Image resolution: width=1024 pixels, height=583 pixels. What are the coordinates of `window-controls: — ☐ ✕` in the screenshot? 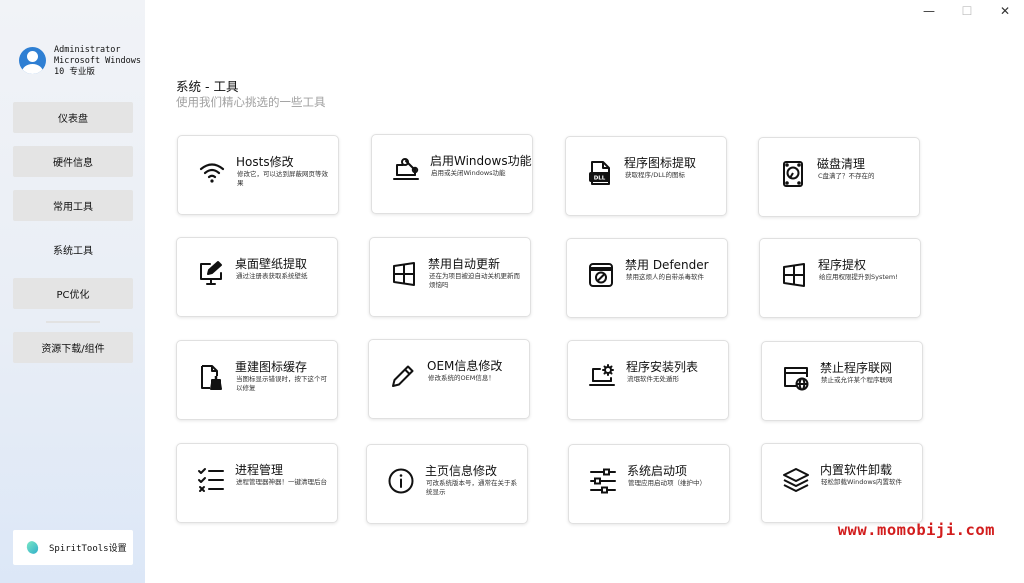 It's located at (967, 11).